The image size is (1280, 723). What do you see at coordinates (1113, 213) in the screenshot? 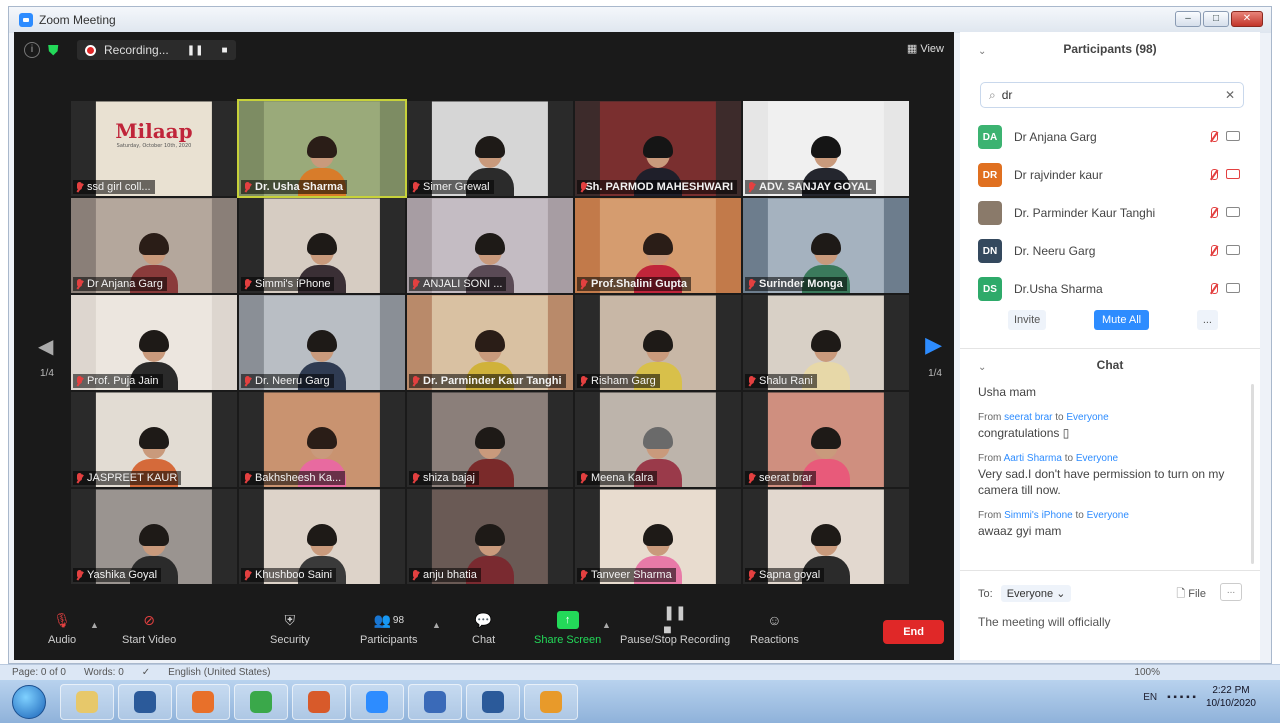
I see `participant-row: Dr. Parminder Kaur Tanghi` at bounding box center [1113, 213].